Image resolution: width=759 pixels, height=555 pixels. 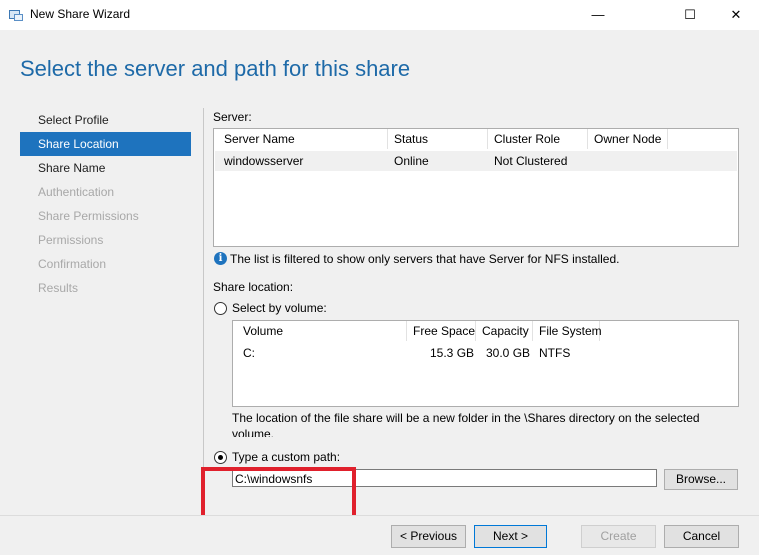 I want to click on close-icon: ✕, so click(x=736, y=14).